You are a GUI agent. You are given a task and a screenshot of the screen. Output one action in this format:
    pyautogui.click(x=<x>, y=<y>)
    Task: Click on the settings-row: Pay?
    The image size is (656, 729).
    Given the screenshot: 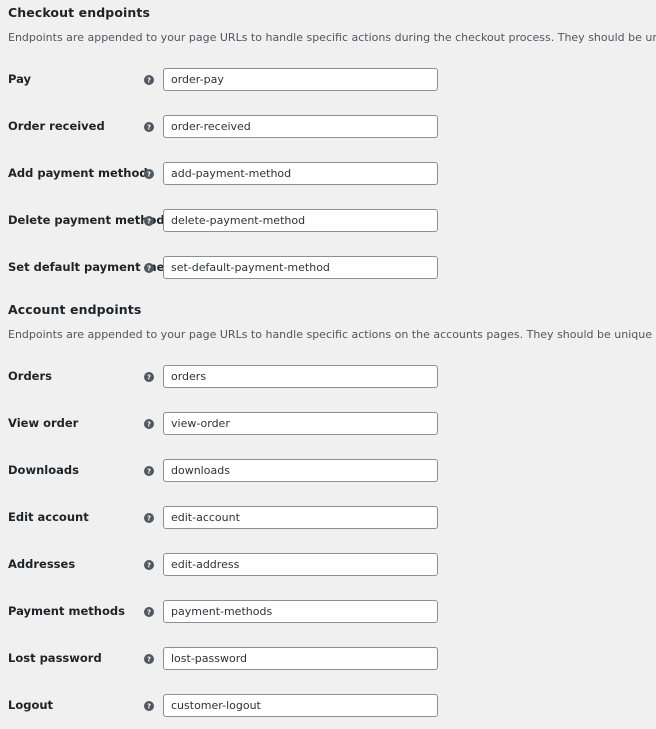 What is the action you would take?
    pyautogui.click(x=328, y=79)
    